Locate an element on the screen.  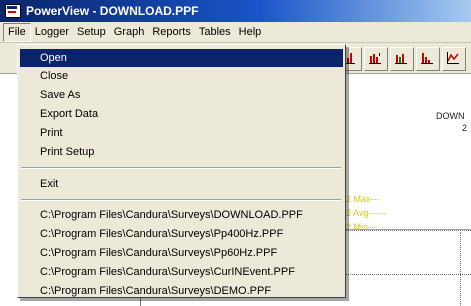
menu-item-print-setup: Print Setup is located at coordinates (181, 152).